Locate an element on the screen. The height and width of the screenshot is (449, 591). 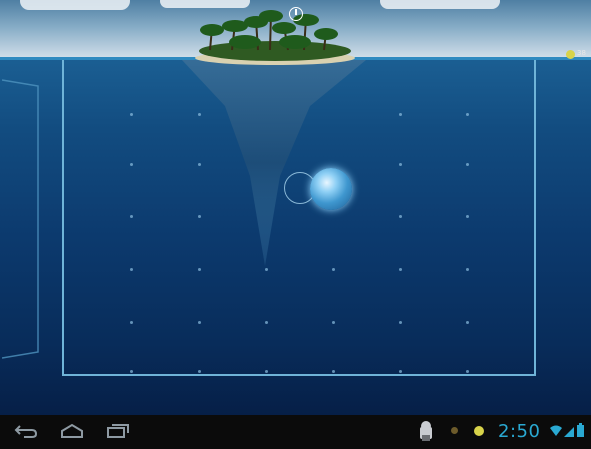
recent-apps-icon is located at coordinates (118, 431).